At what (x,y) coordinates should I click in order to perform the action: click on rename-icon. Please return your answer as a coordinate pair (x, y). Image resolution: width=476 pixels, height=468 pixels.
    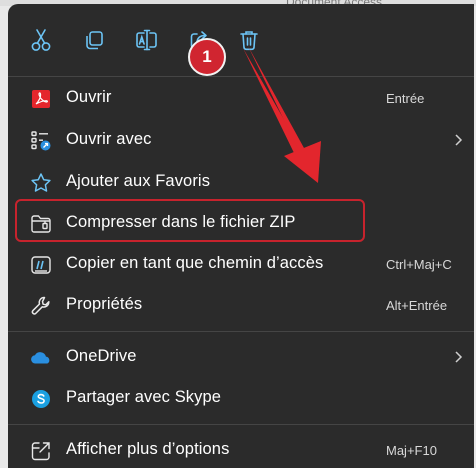
    Looking at the image, I should click on (147, 42).